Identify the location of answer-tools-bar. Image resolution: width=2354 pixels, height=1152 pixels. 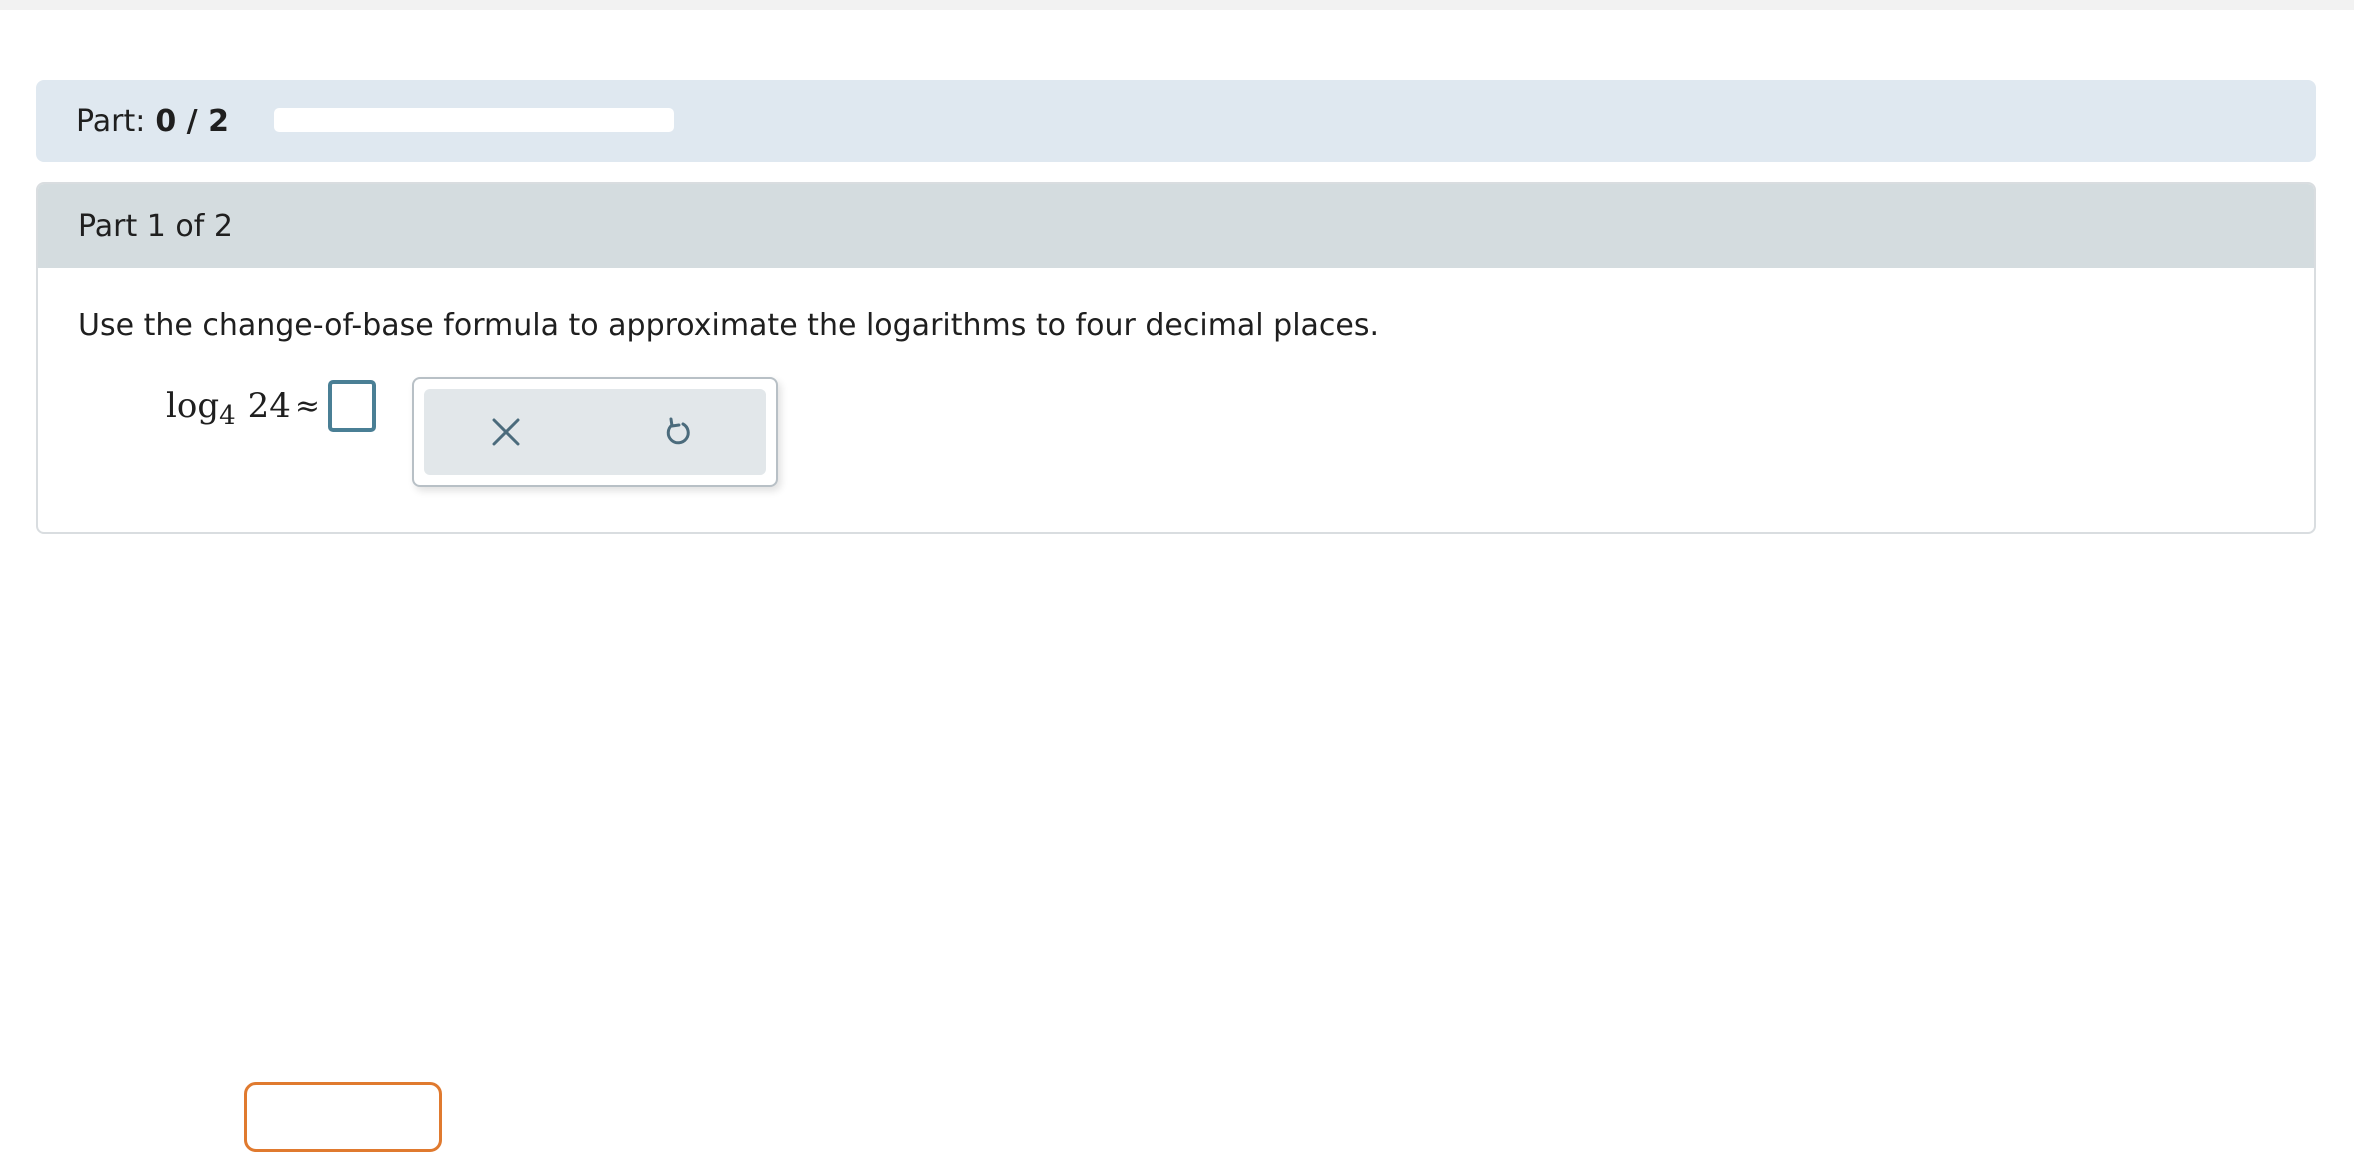
(595, 432).